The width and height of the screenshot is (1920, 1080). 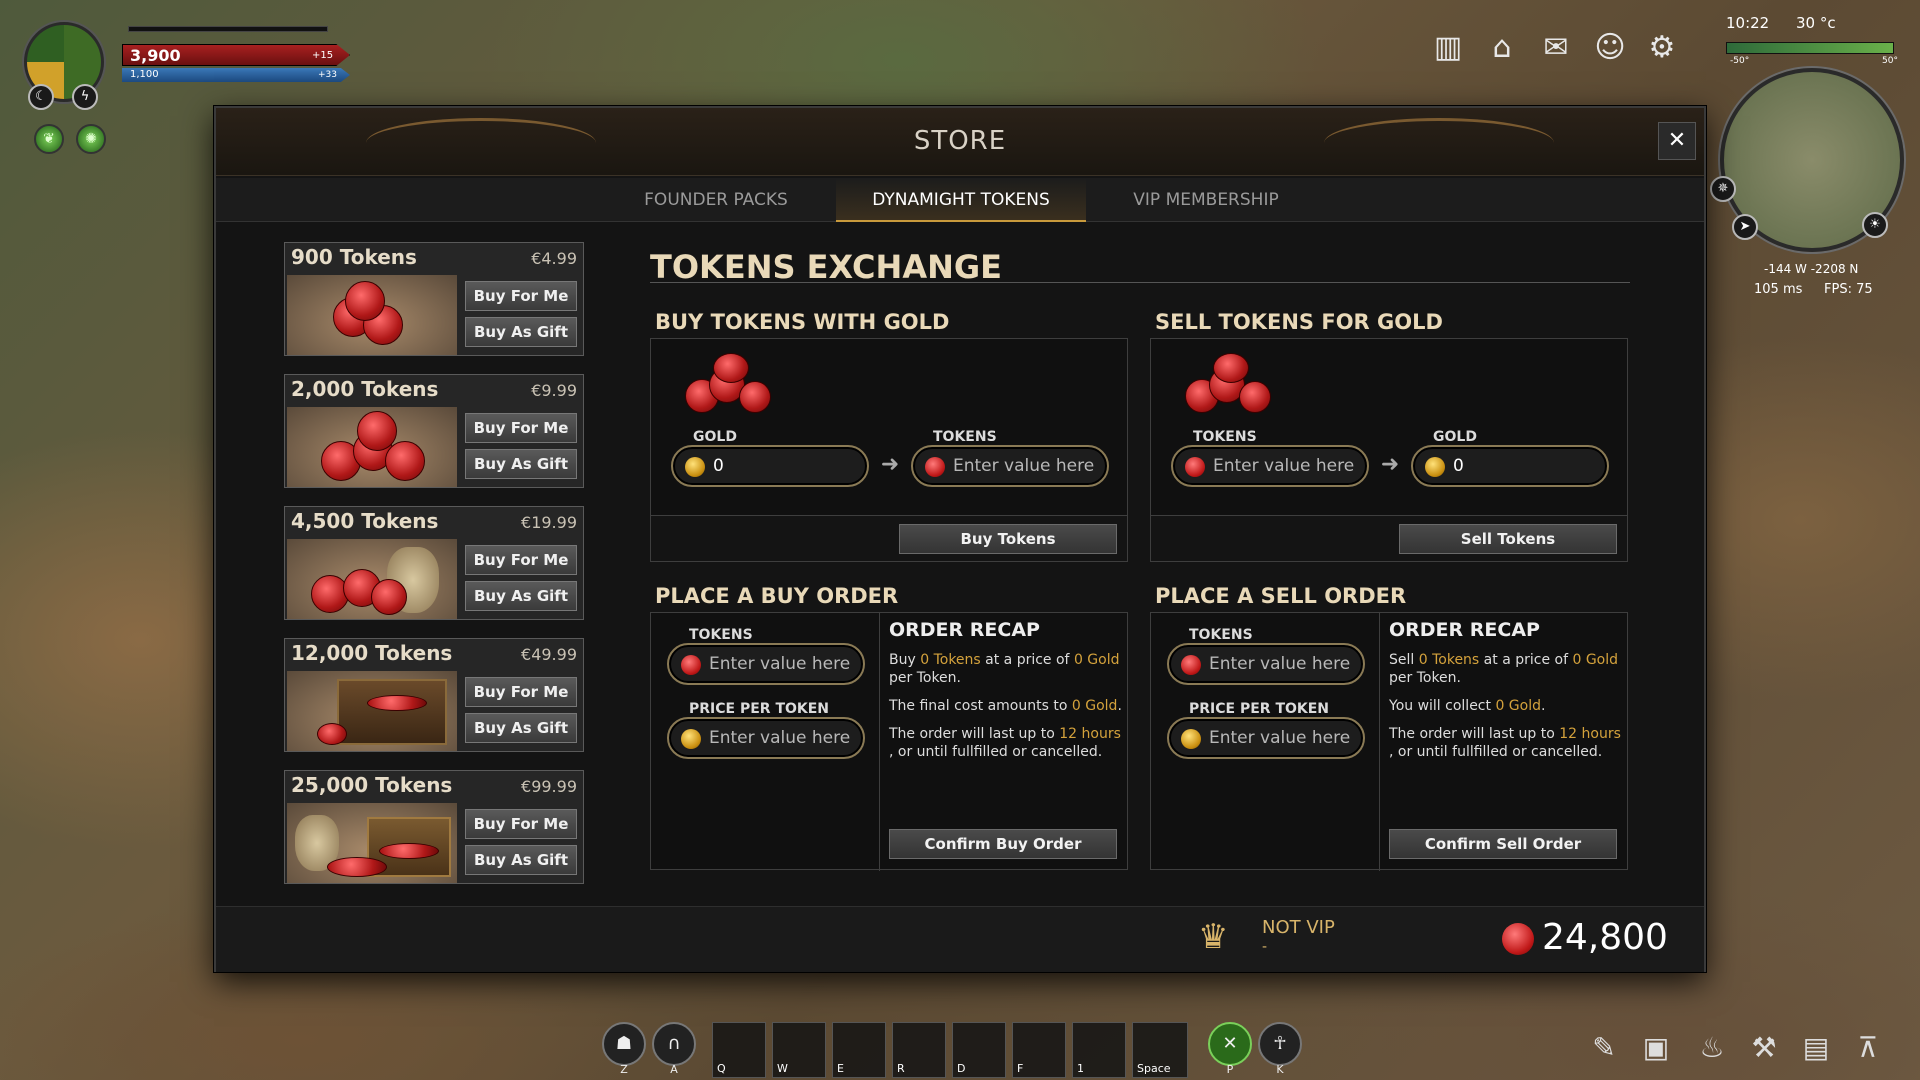 What do you see at coordinates (1656, 1048) in the screenshot?
I see `bag-icon: ▣` at bounding box center [1656, 1048].